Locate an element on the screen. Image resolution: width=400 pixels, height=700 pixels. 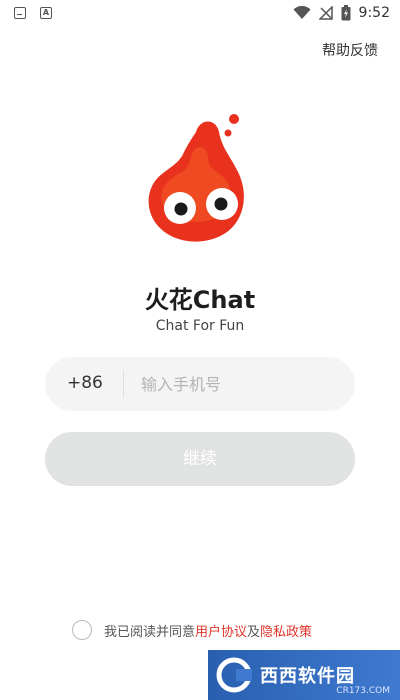
privacy-policy-link: 隐私政策 is located at coordinates (286, 630).